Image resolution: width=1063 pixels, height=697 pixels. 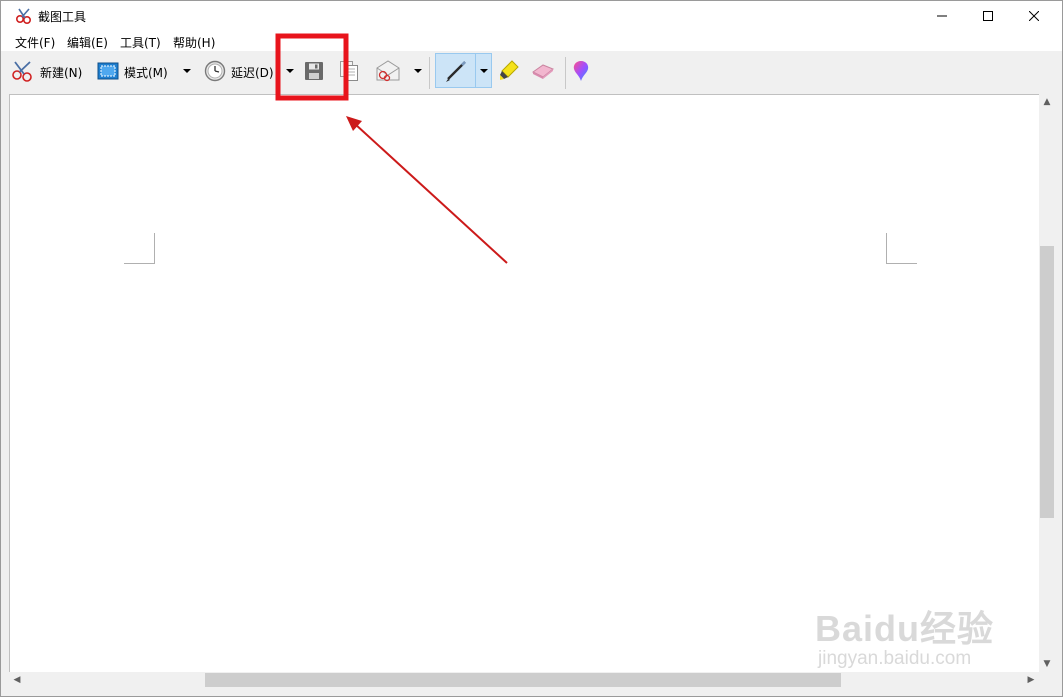 I want to click on save-icon, so click(x=314, y=72).